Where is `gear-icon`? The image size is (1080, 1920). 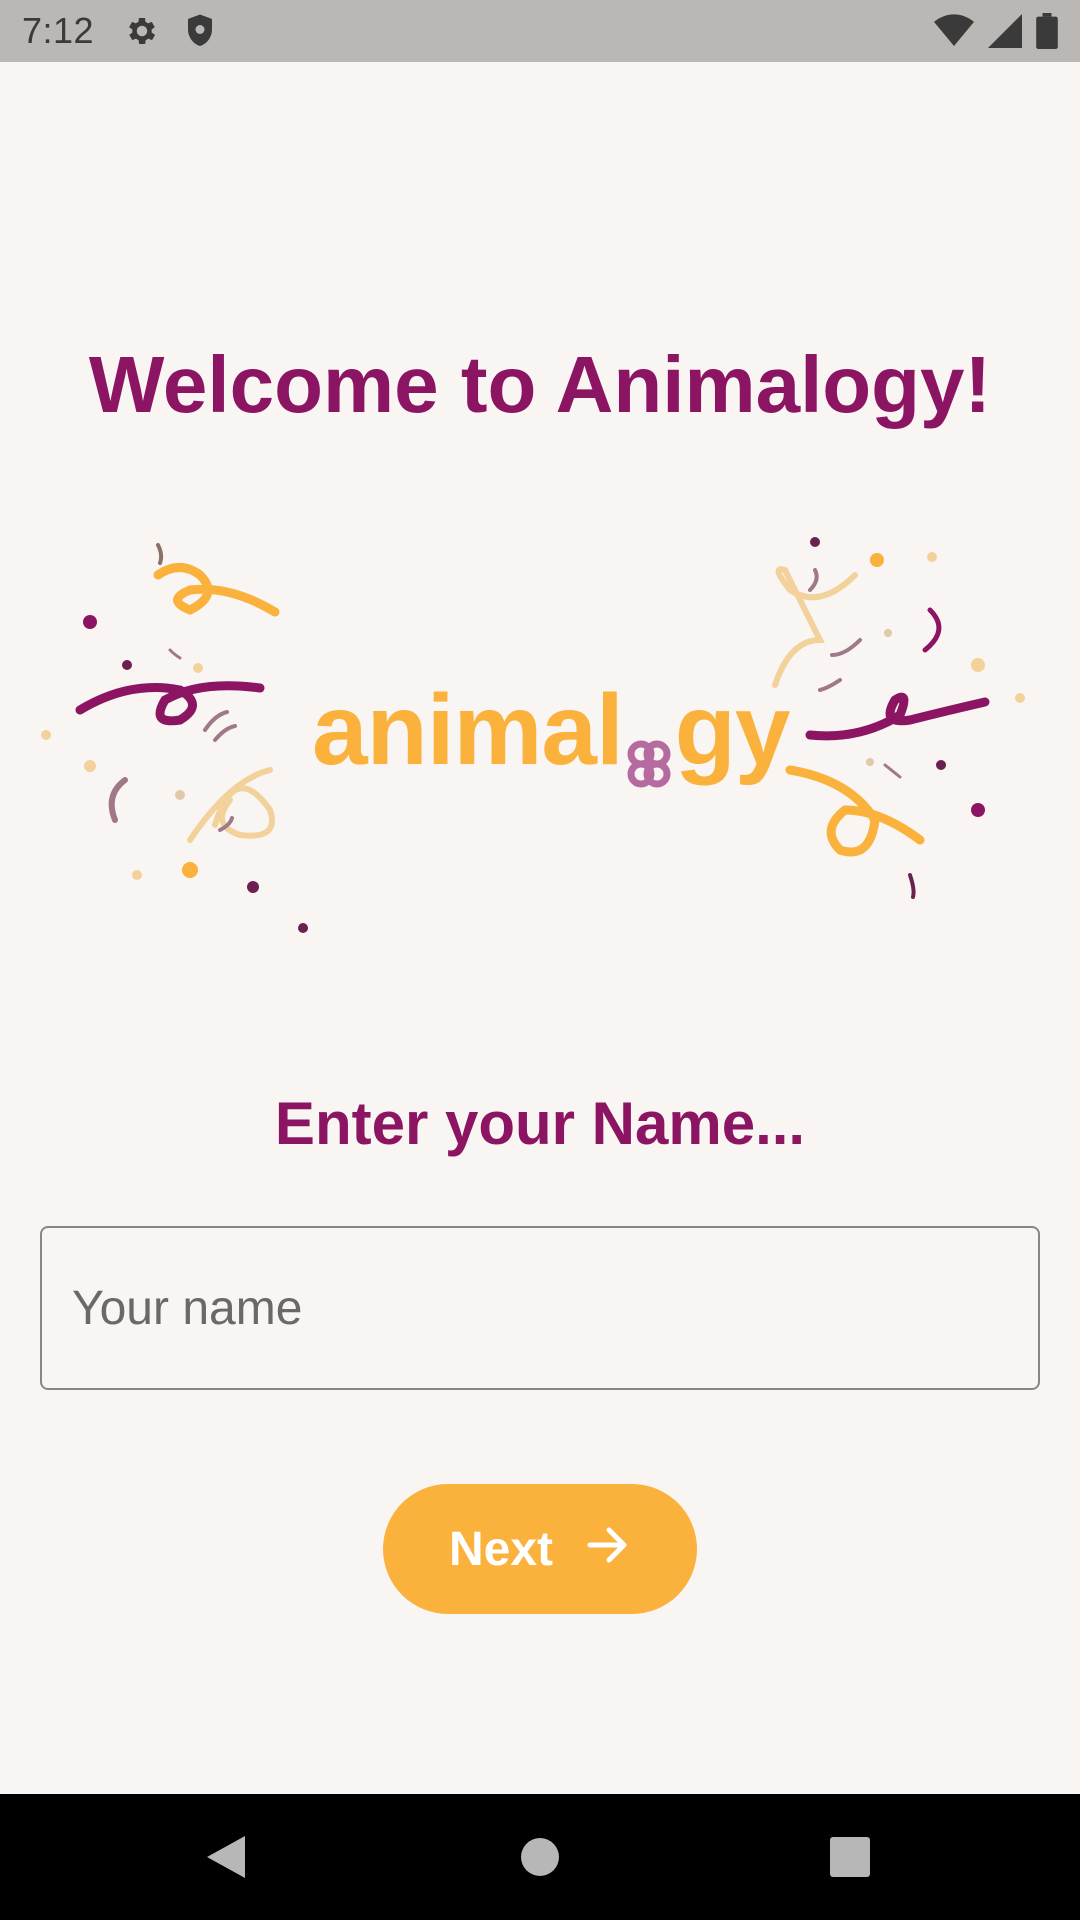 gear-icon is located at coordinates (142, 31).